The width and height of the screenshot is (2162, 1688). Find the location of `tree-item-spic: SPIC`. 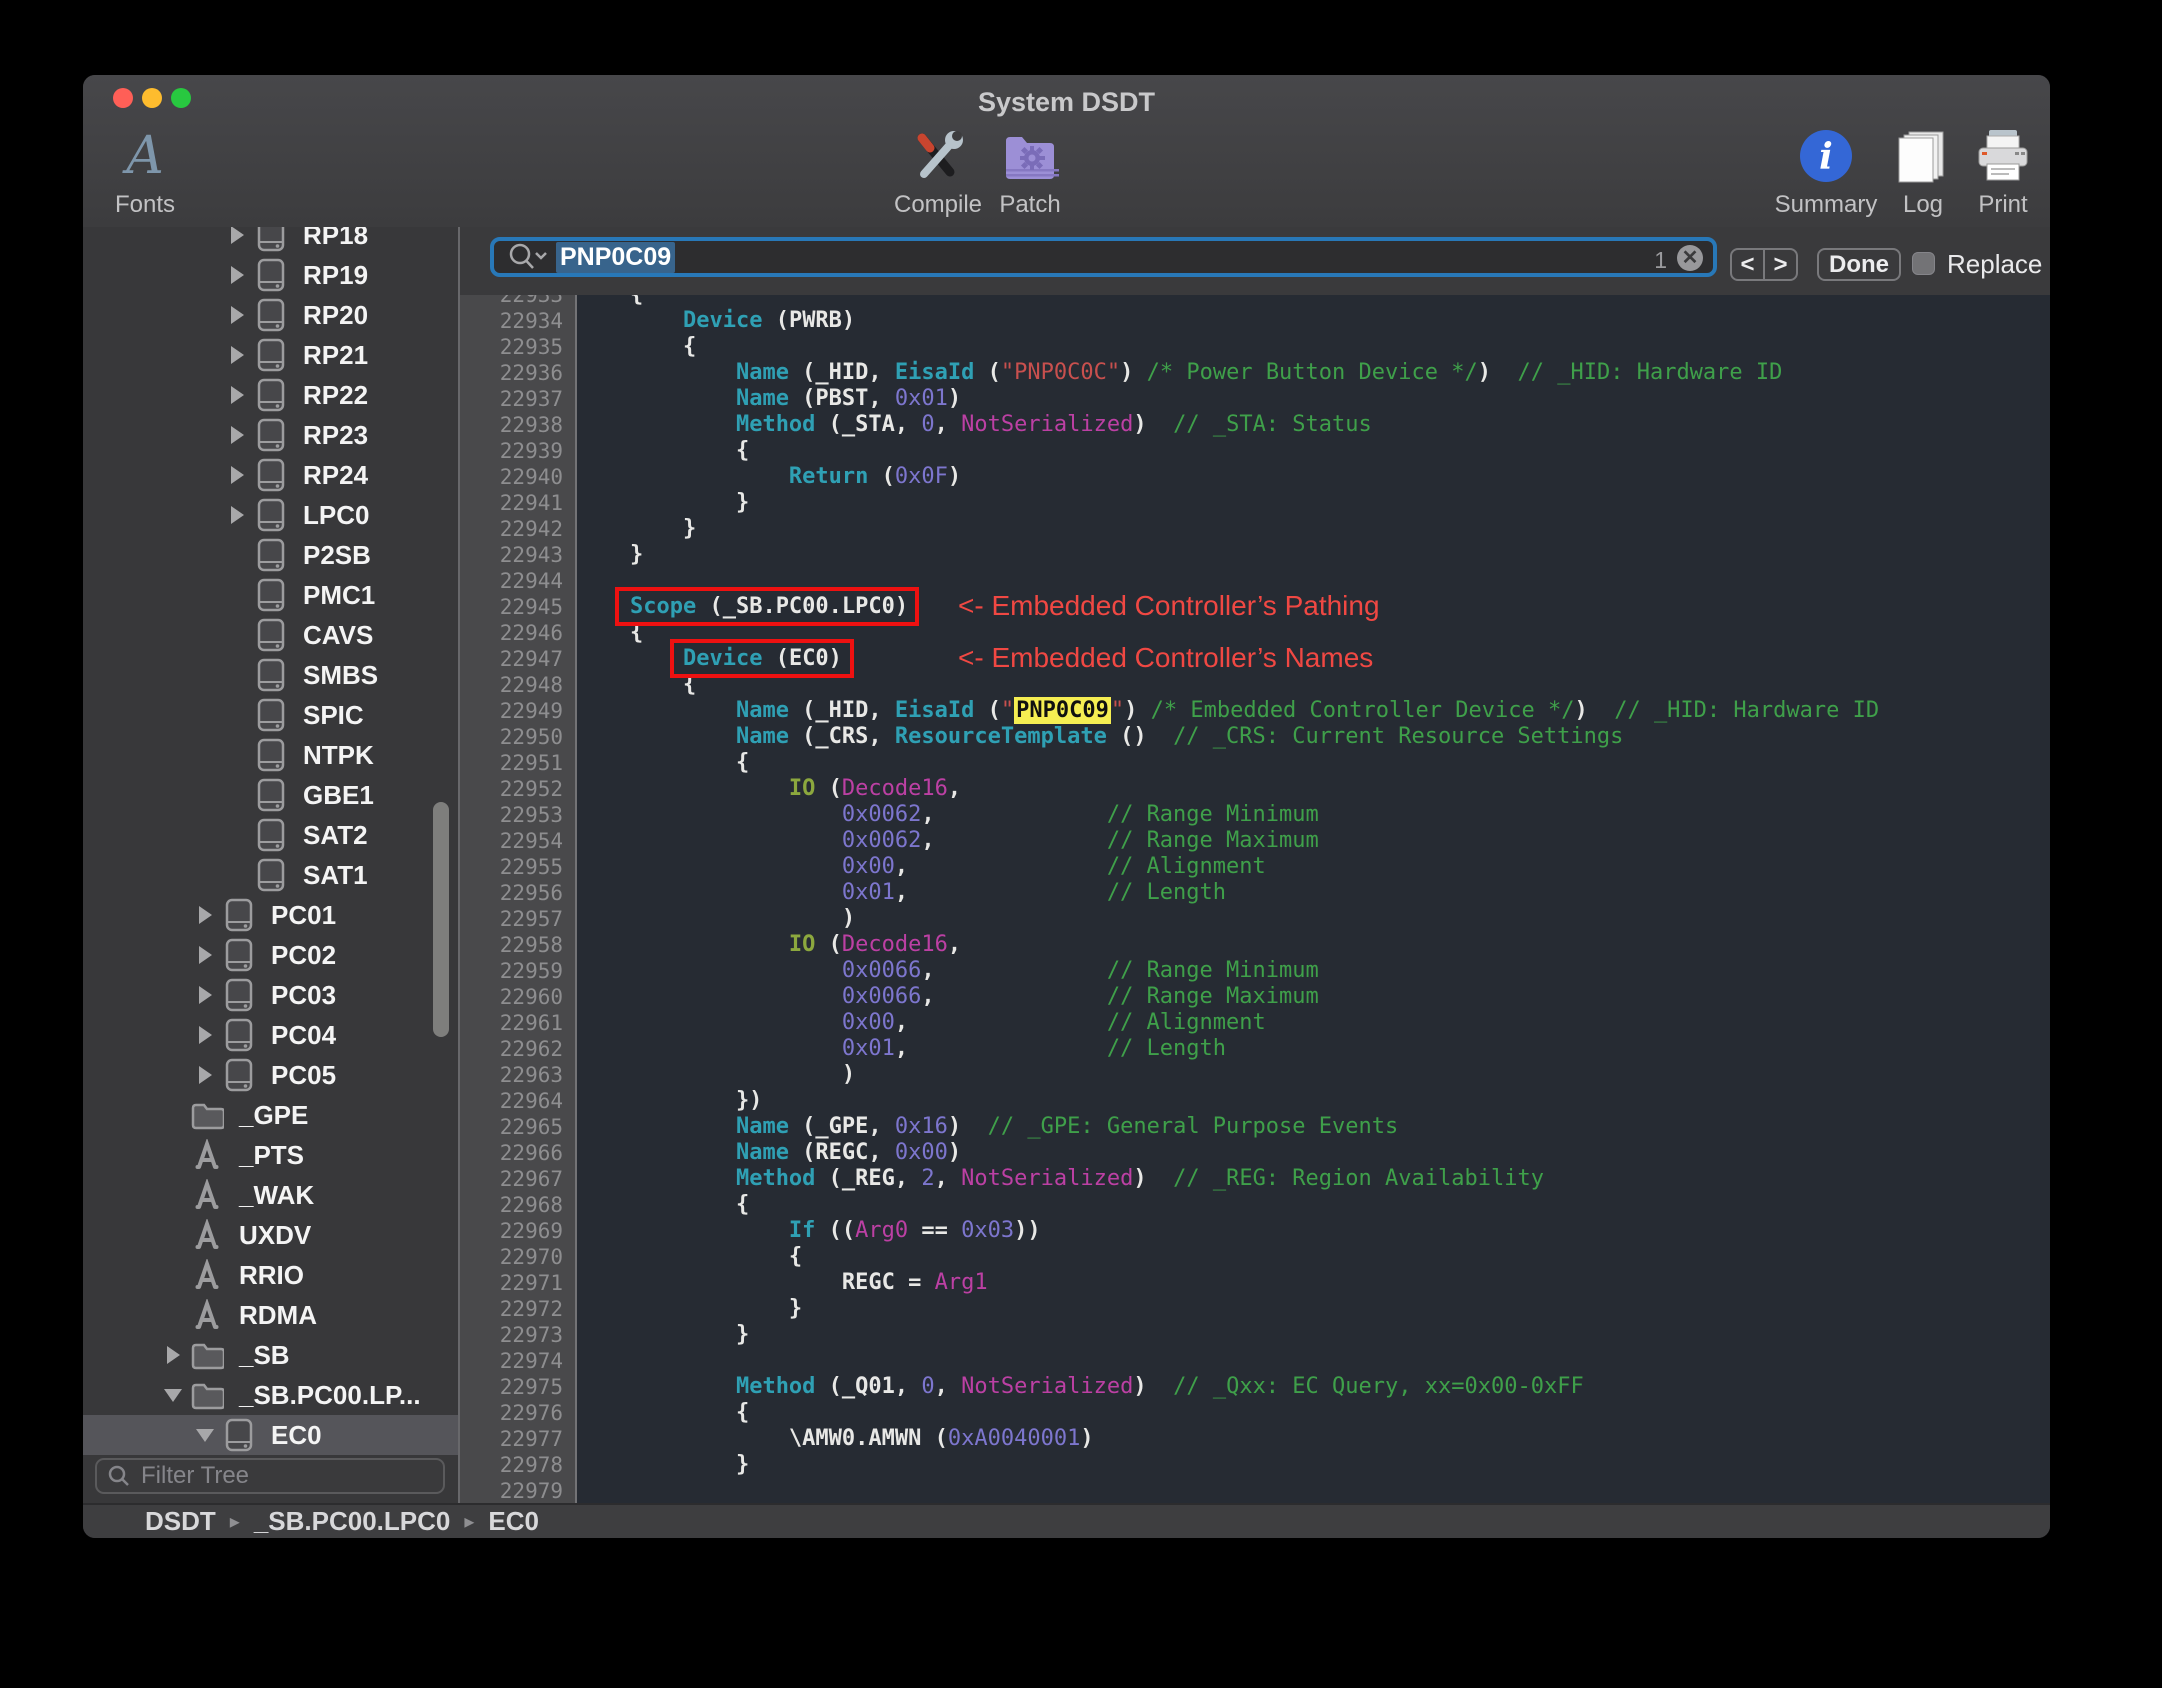

tree-item-spic: SPIC is located at coordinates (270, 715).